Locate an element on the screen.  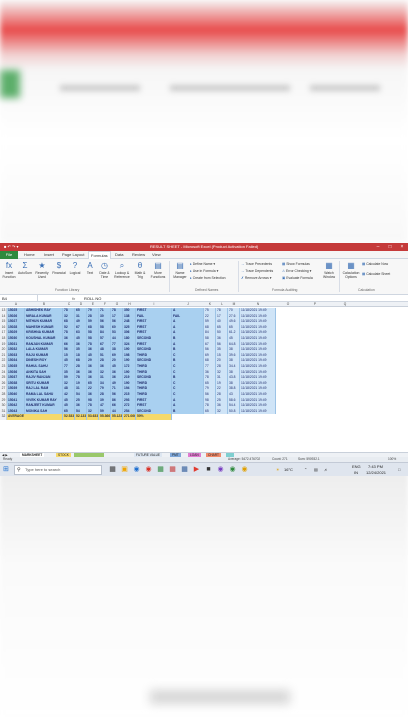
edge-browser-icon: ◉ is located at coordinates (136, 469).